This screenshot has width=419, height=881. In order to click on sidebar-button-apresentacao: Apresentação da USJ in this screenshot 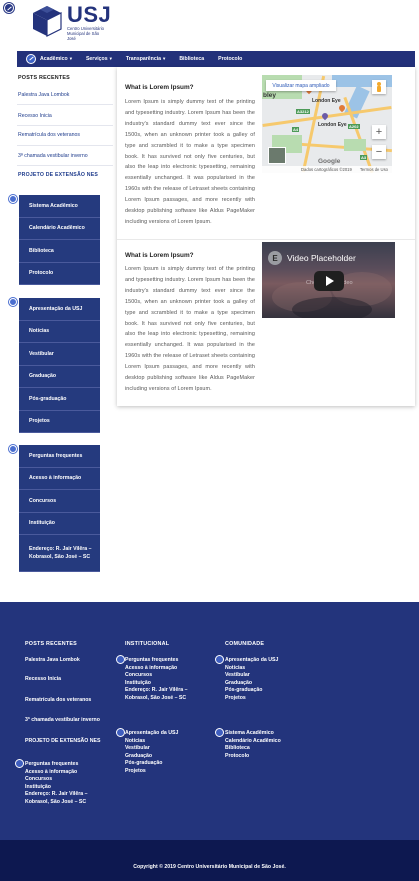, I will do `click(59, 309)`.